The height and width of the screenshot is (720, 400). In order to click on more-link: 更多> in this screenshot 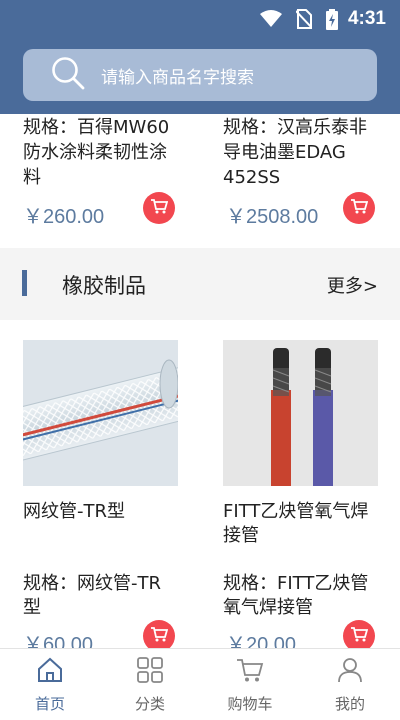, I will do `click(352, 285)`.